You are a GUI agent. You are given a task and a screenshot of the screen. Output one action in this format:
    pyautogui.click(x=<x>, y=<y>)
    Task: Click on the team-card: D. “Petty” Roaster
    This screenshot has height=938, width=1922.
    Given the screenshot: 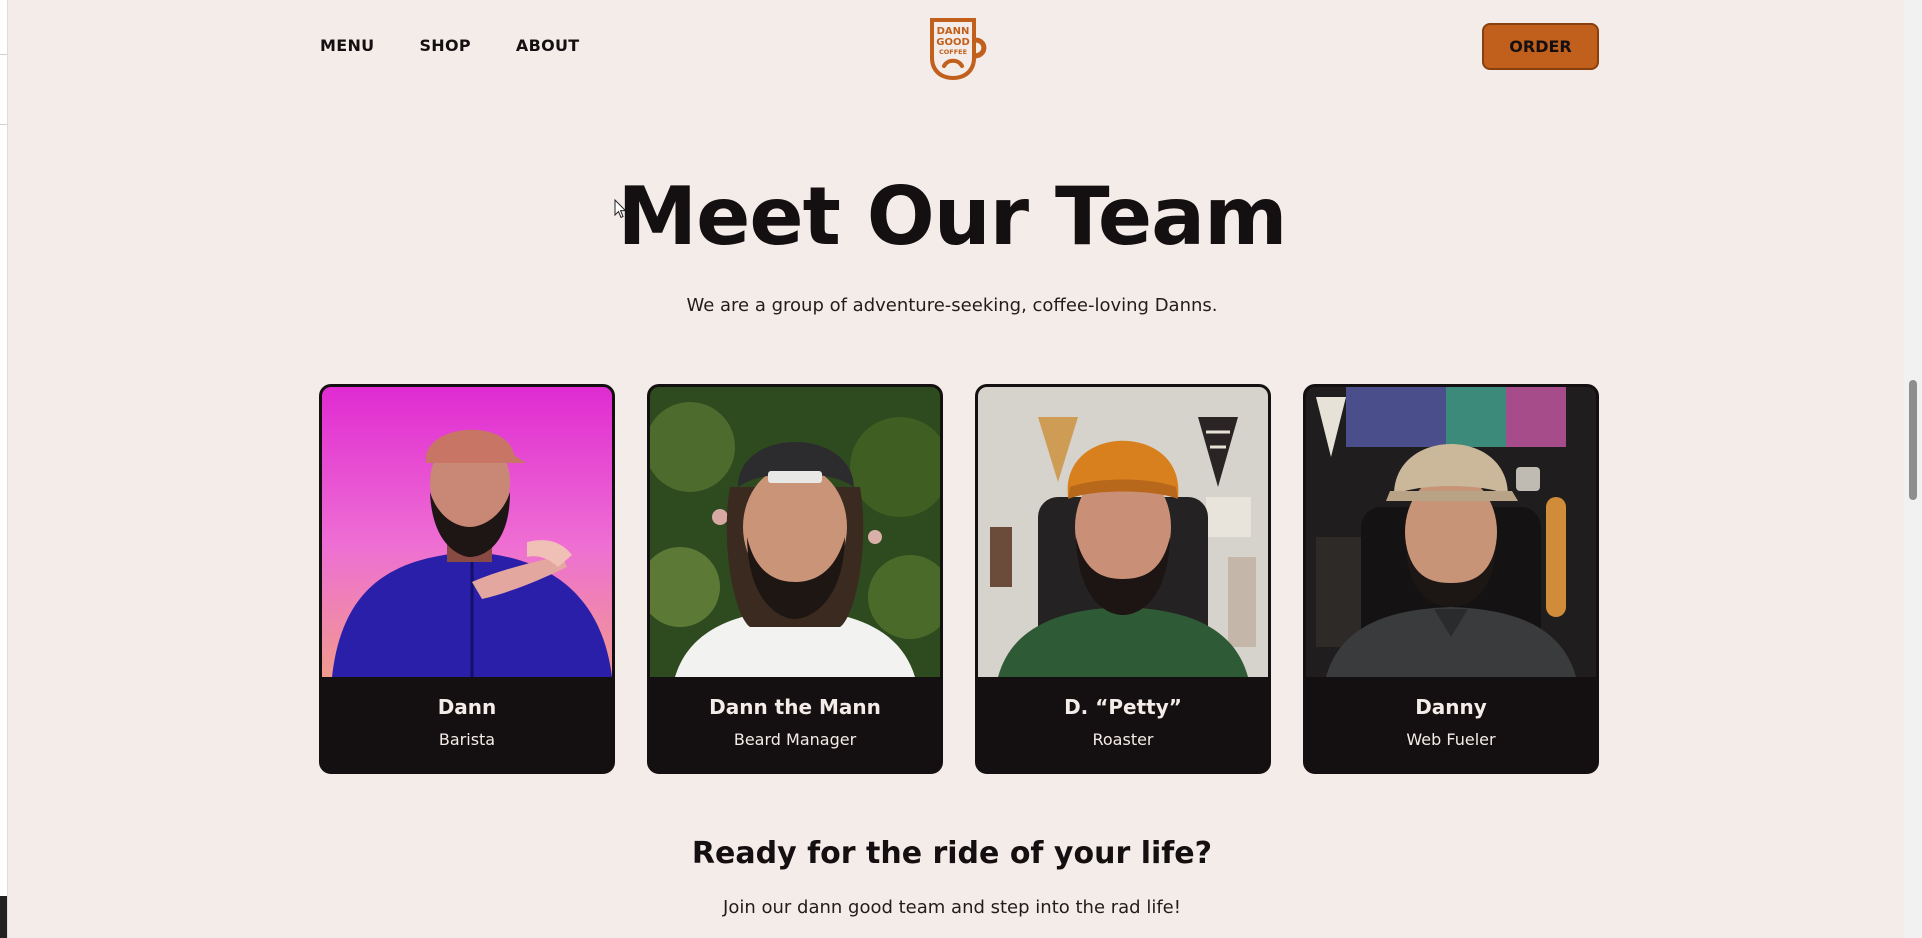 What is the action you would take?
    pyautogui.click(x=1123, y=579)
    